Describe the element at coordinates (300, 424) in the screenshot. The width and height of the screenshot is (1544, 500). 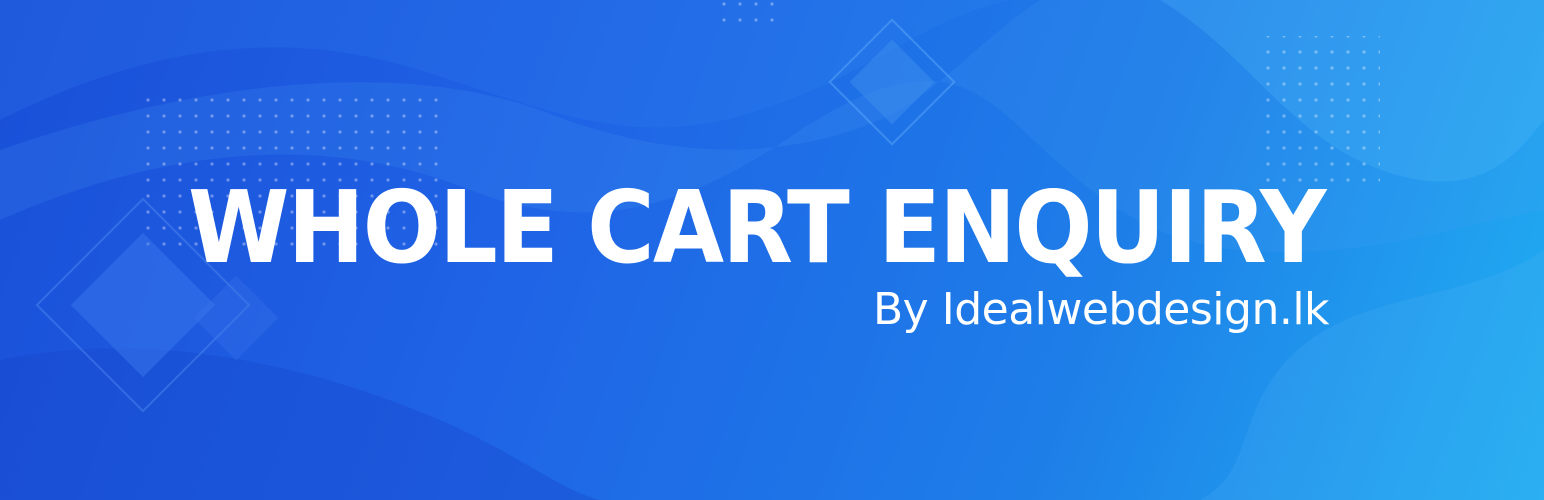
I see `wave-shape-bottom-left` at that location.